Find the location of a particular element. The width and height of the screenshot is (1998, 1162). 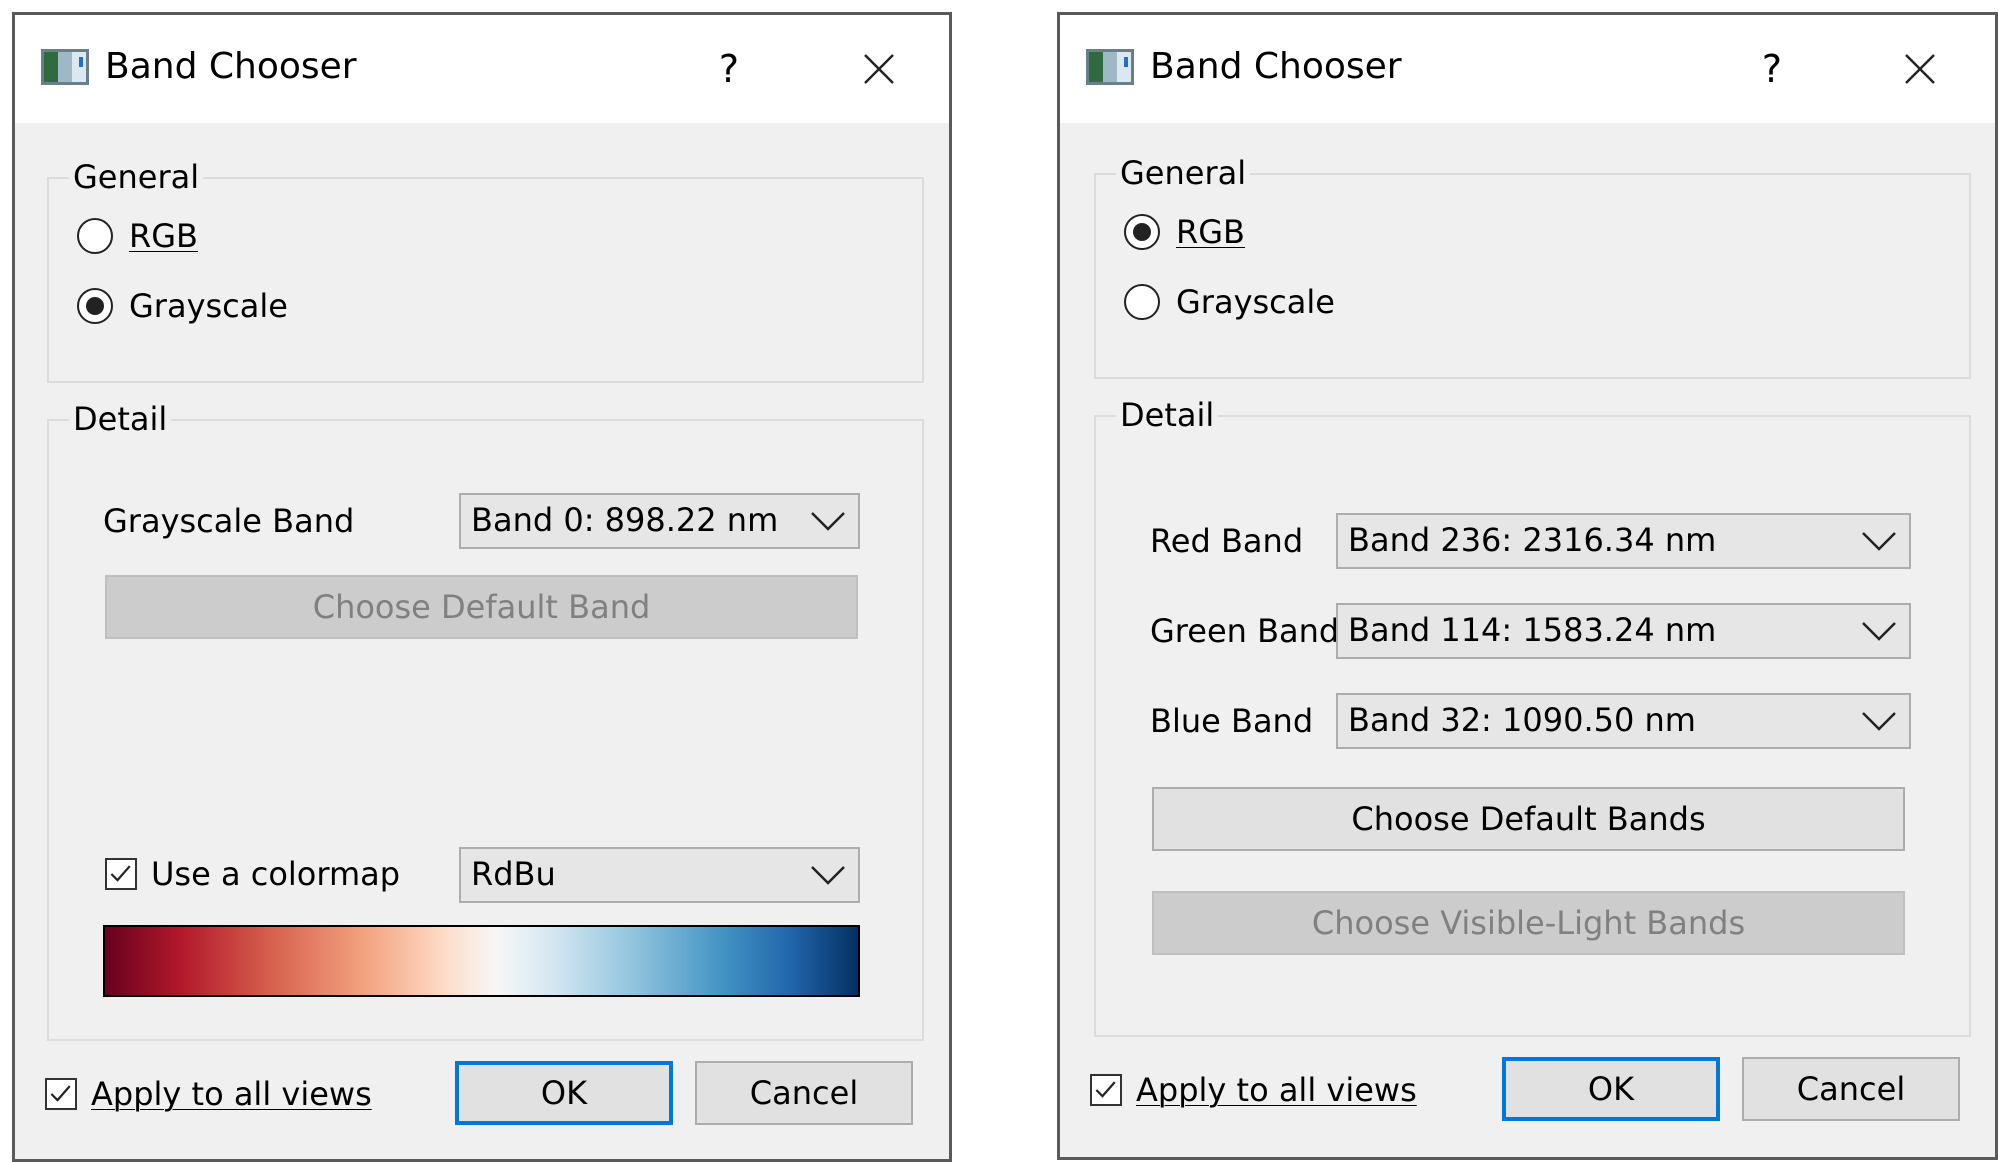

colormap-select: RdBu is located at coordinates (659, 875).